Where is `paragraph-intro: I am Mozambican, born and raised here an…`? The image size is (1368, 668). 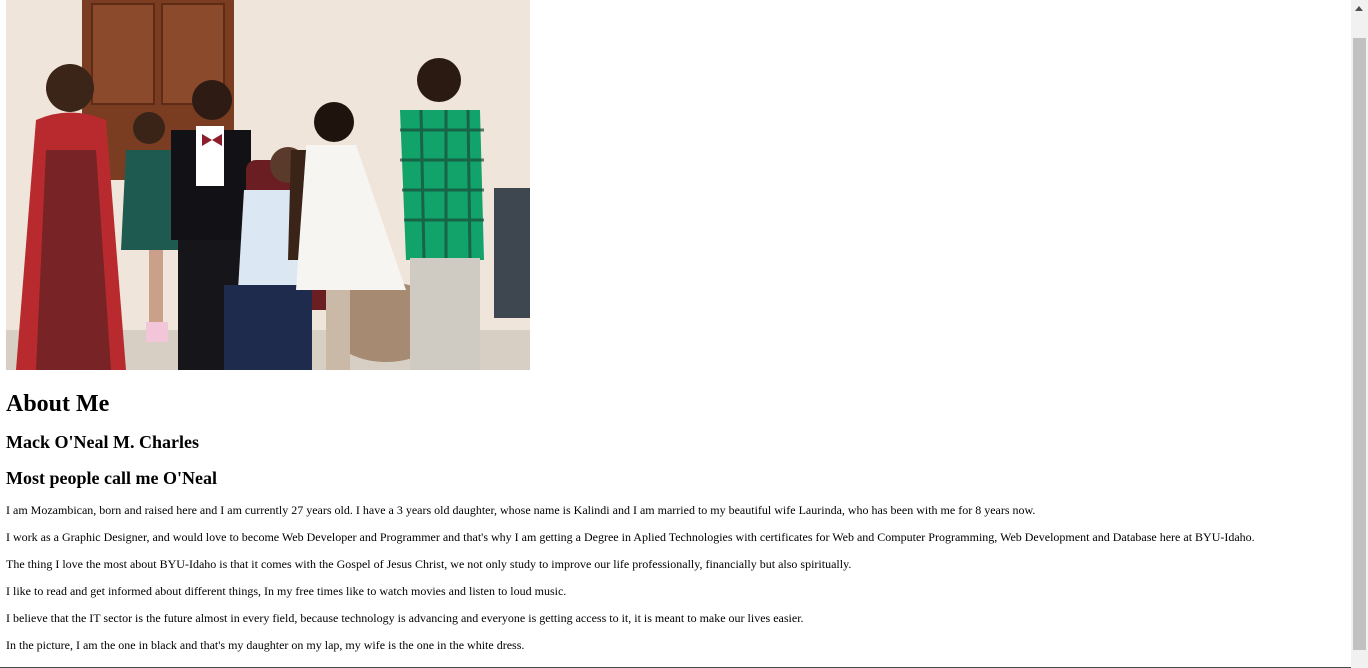 paragraph-intro: I am Mozambican, born and raised here an… is located at coordinates (521, 510).